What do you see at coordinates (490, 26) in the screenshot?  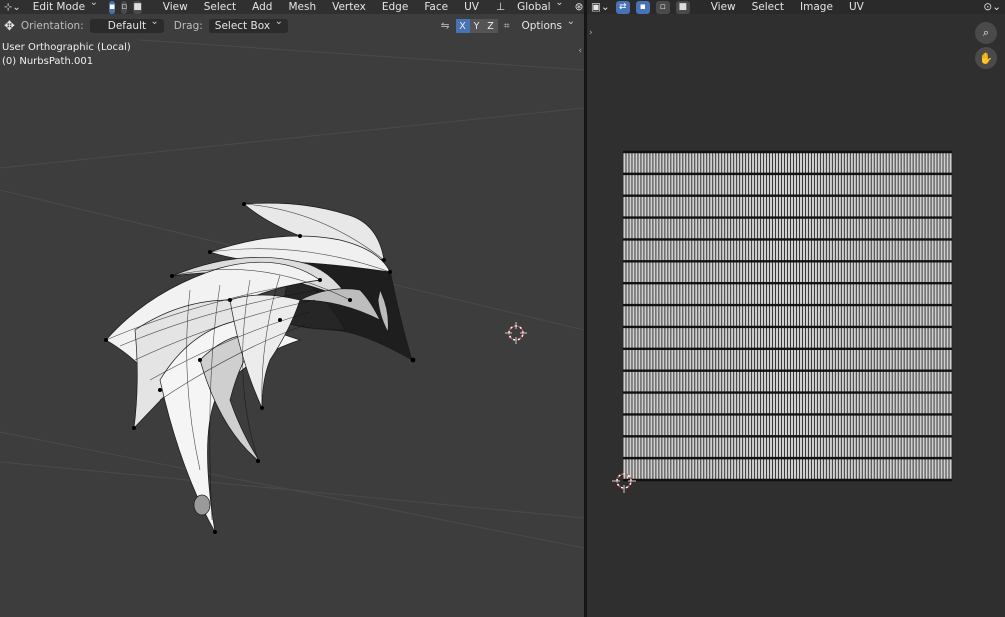 I see `axis-z-toggle: Z` at bounding box center [490, 26].